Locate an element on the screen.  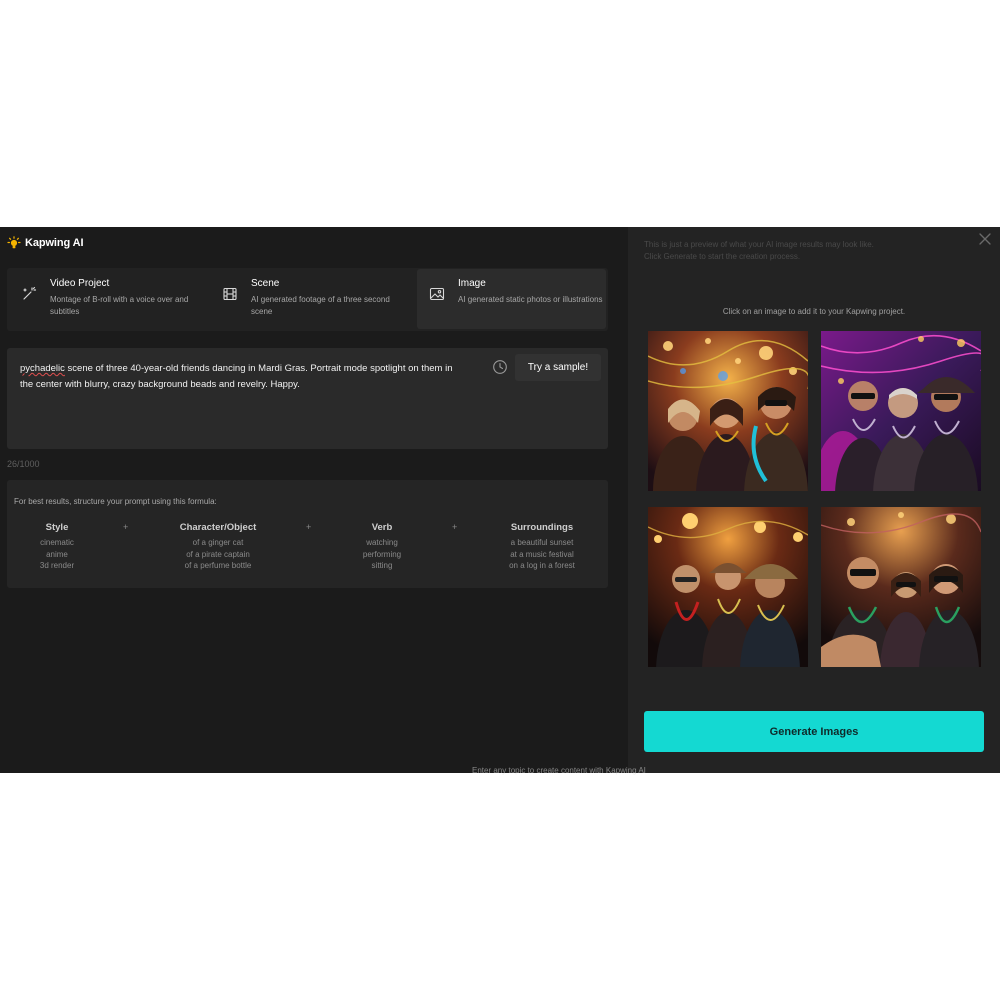
formula-example: on a log in a forest is located at coordinates (542, 565).